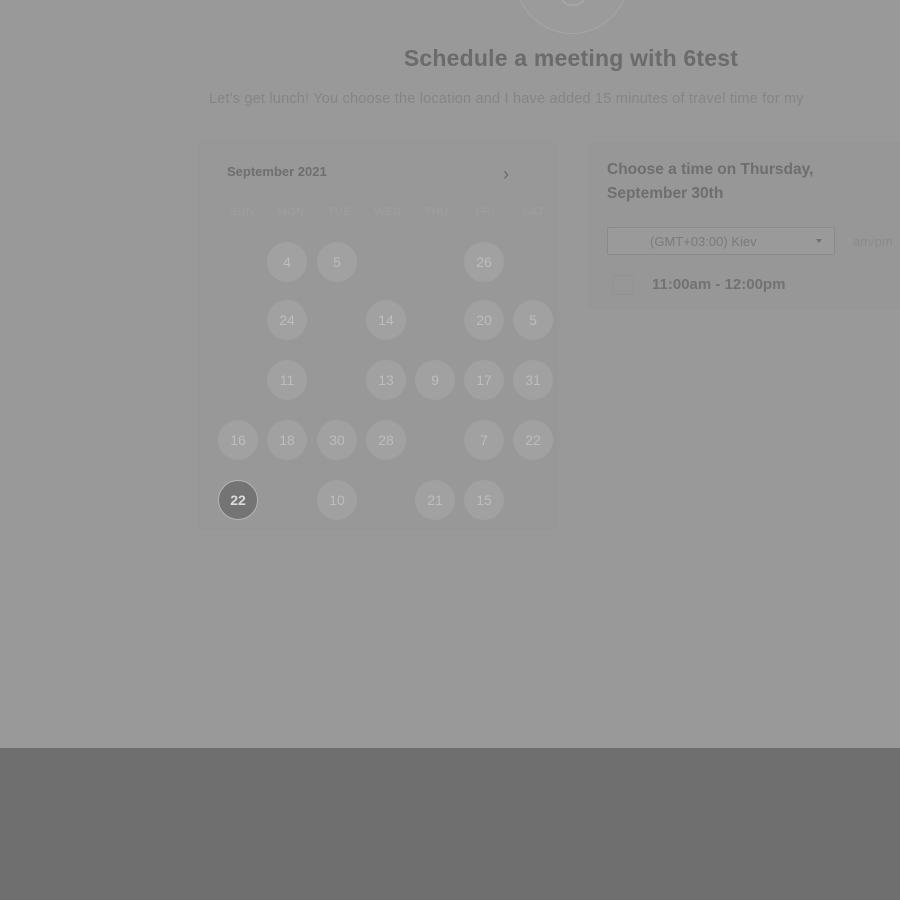 Image resolution: width=900 pixels, height=900 pixels. Describe the element at coordinates (484, 500) in the screenshot. I see `calendar-day: 15` at that location.